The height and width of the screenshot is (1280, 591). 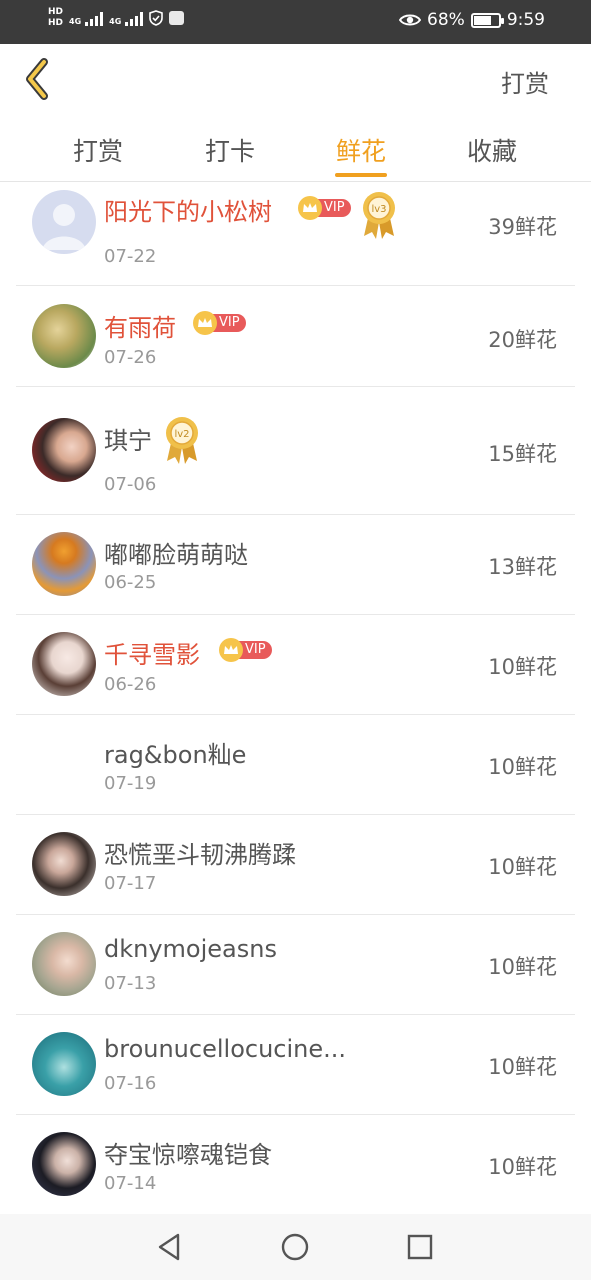 What do you see at coordinates (295, 665) in the screenshot?
I see `list-item: 千寻雪影 VIP 06-26 10鲜花` at bounding box center [295, 665].